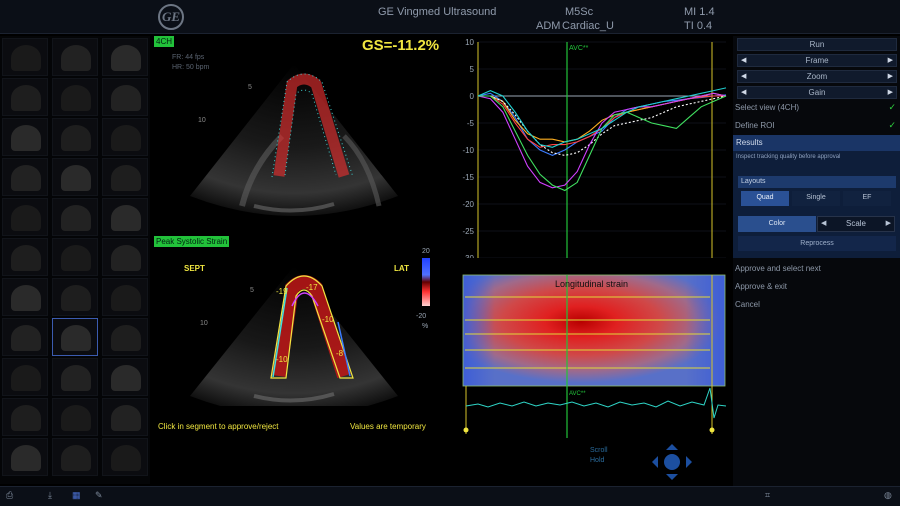 The width and height of the screenshot is (900, 506). I want to click on run-button: Run, so click(817, 44).